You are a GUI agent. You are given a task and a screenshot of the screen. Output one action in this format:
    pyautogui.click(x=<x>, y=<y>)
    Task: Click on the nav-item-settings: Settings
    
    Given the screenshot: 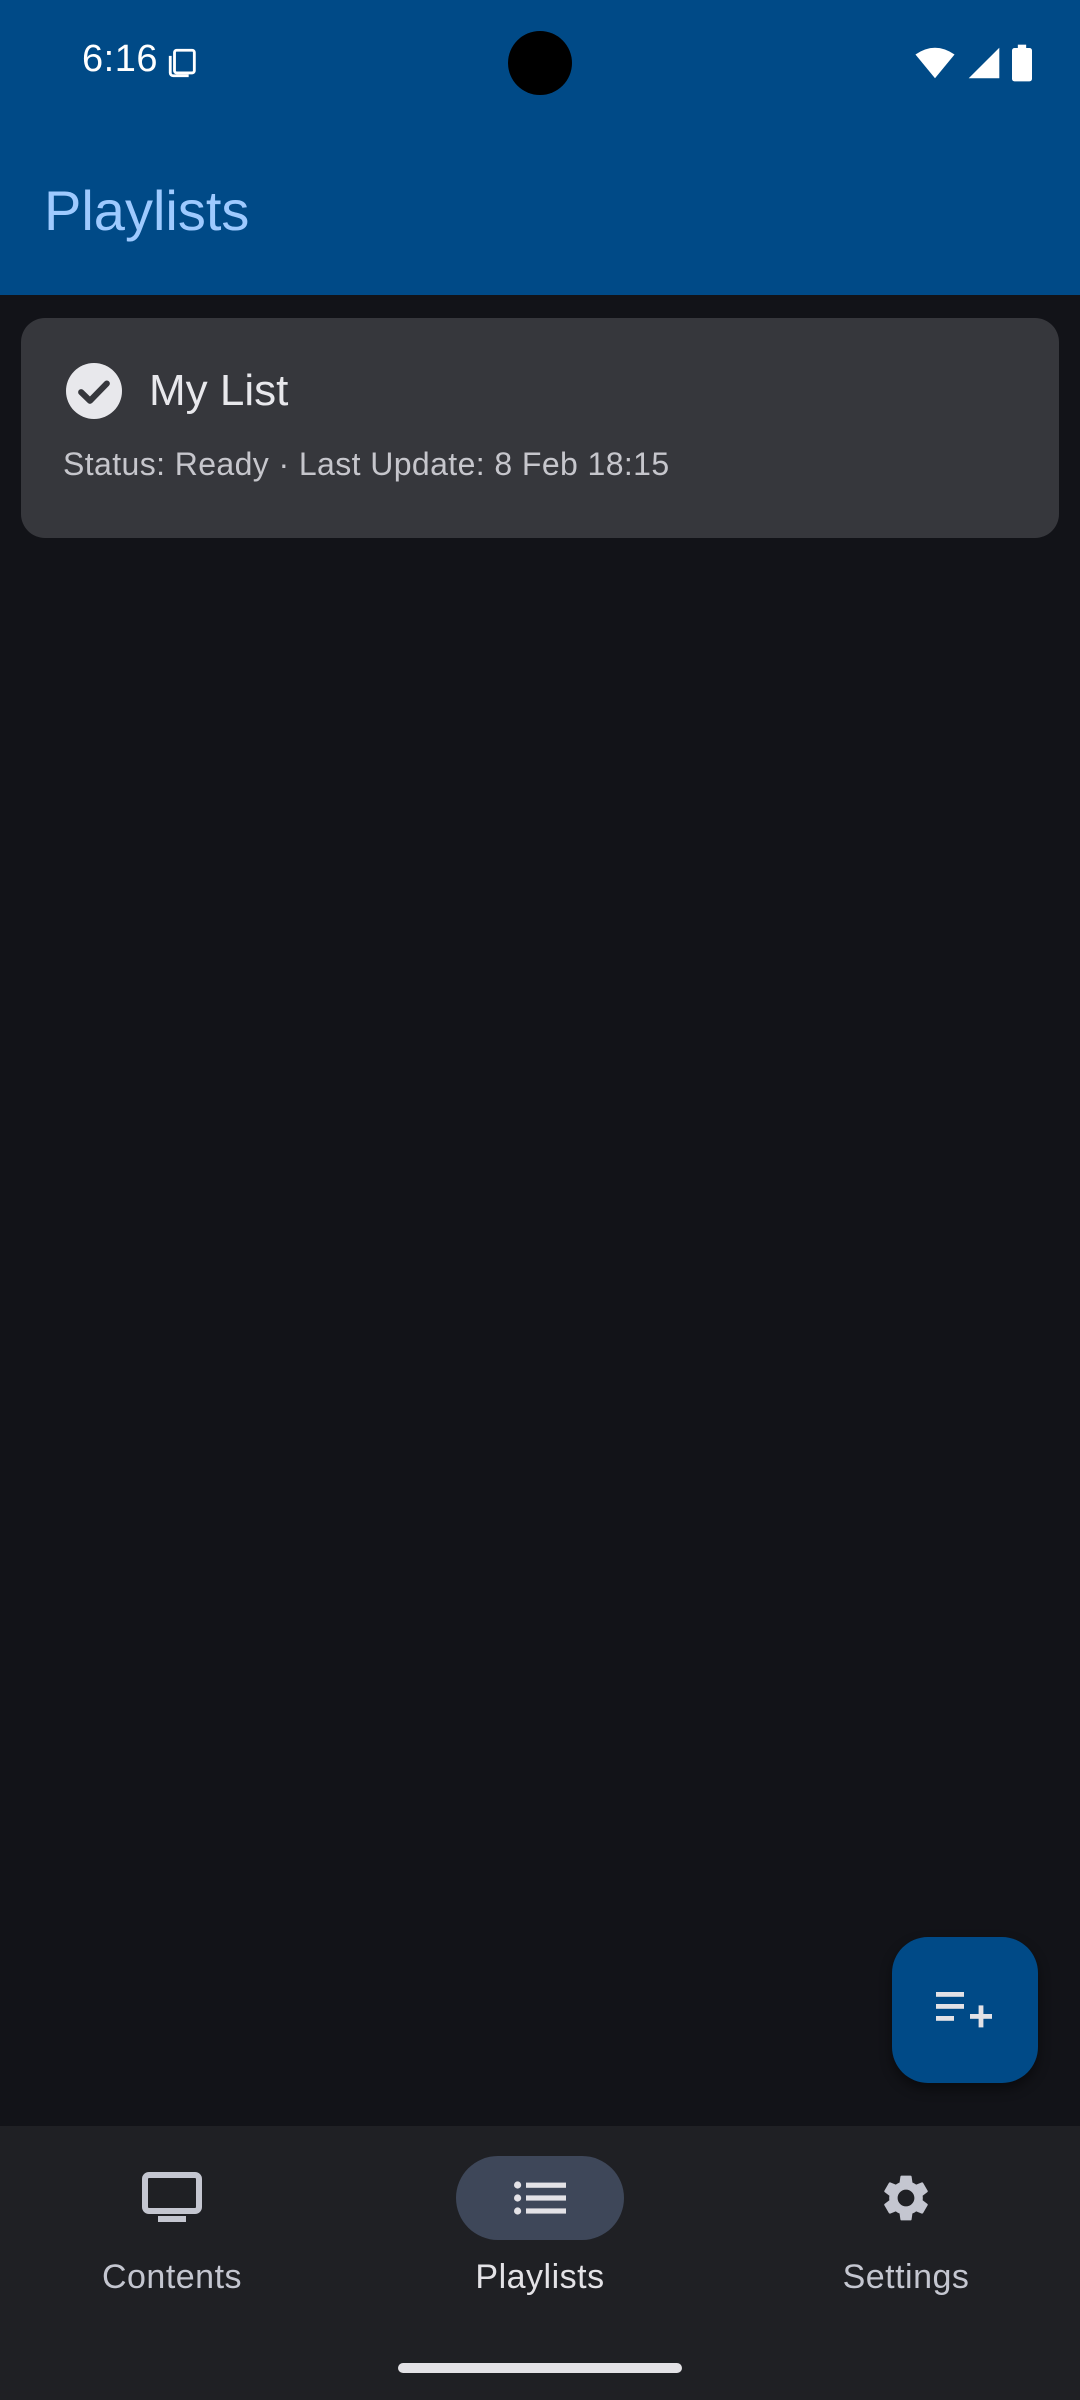 What is the action you would take?
    pyautogui.click(x=906, y=2236)
    